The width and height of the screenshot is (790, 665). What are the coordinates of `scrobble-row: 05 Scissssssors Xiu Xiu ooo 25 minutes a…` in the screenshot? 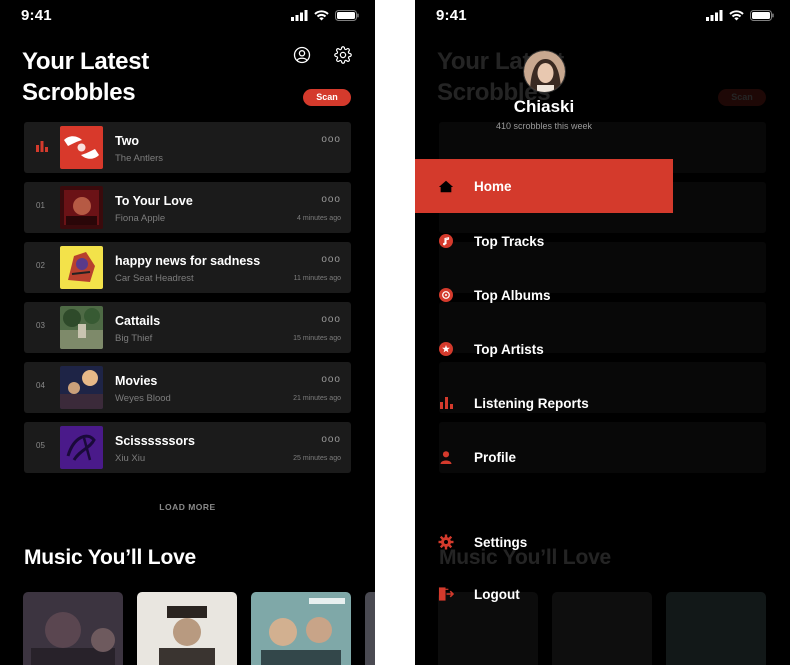 It's located at (187, 447).